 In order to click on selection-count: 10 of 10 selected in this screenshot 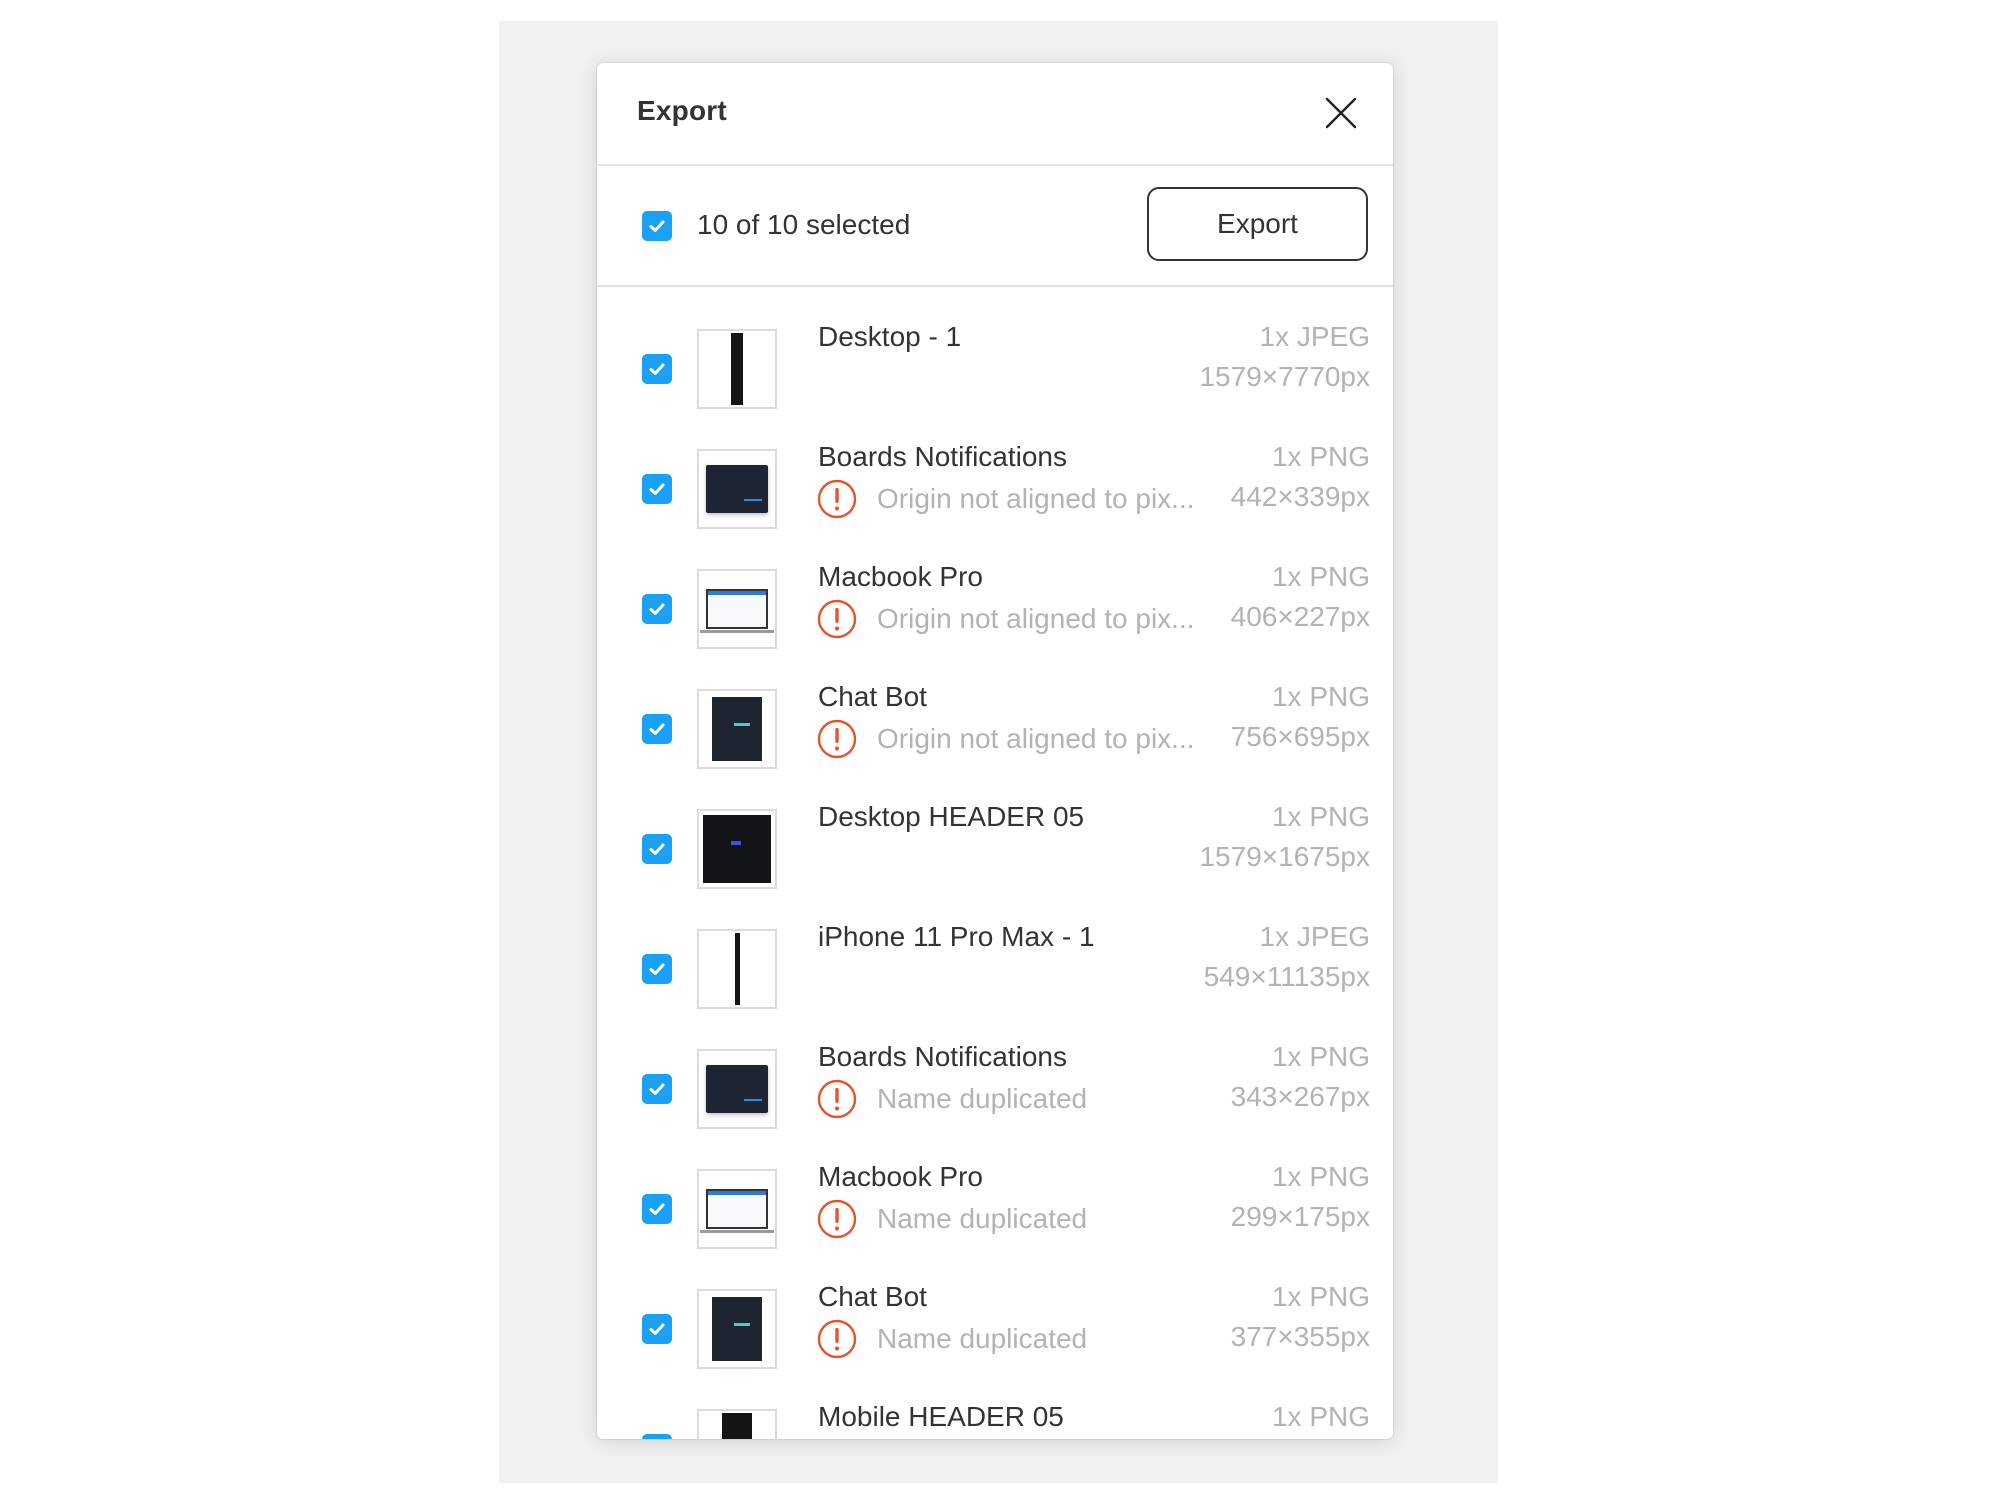, I will do `click(804, 224)`.